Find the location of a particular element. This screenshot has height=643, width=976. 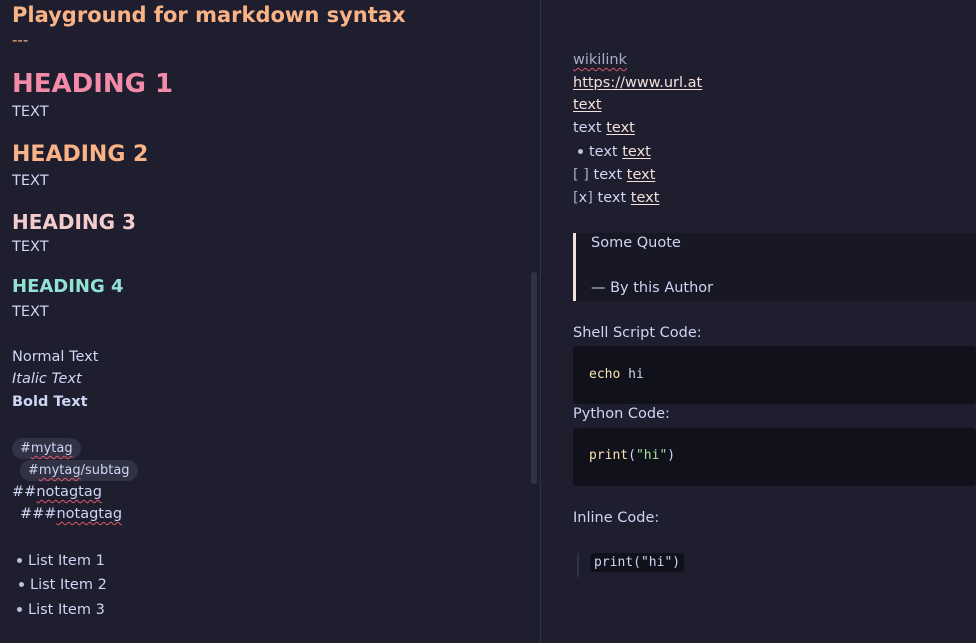

bullet-with-link: text text is located at coordinates (614, 152).